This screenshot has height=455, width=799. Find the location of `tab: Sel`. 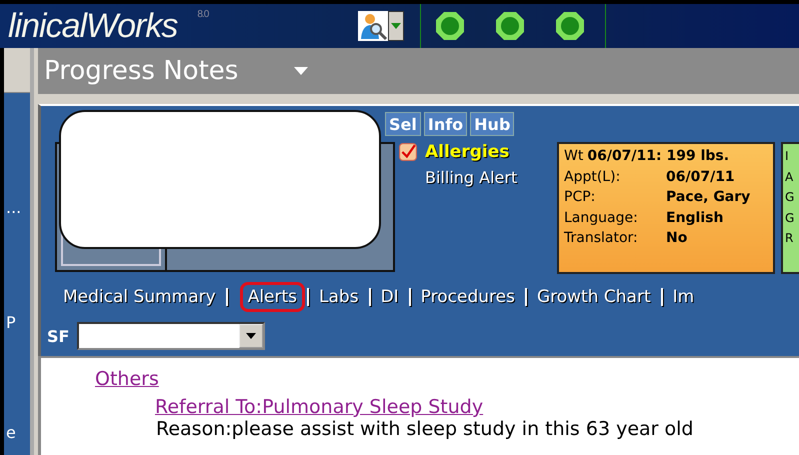

tab: Sel is located at coordinates (403, 124).